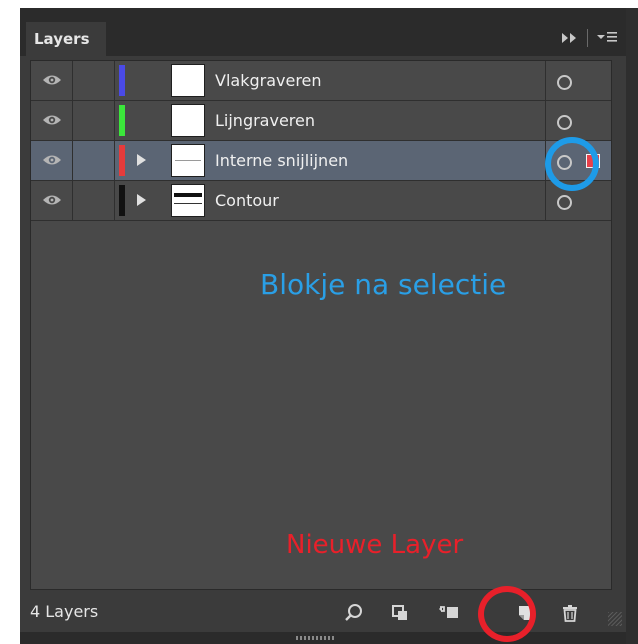  I want to click on layer-name: Contour, so click(247, 200).